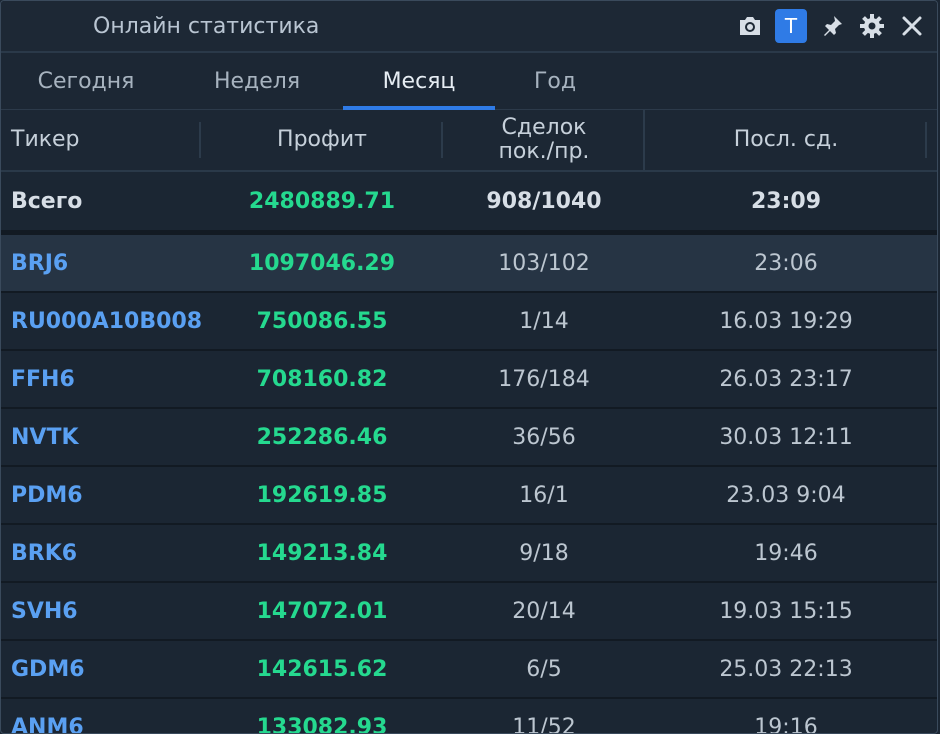  I want to click on ticker-cell: FFH6, so click(43, 379).